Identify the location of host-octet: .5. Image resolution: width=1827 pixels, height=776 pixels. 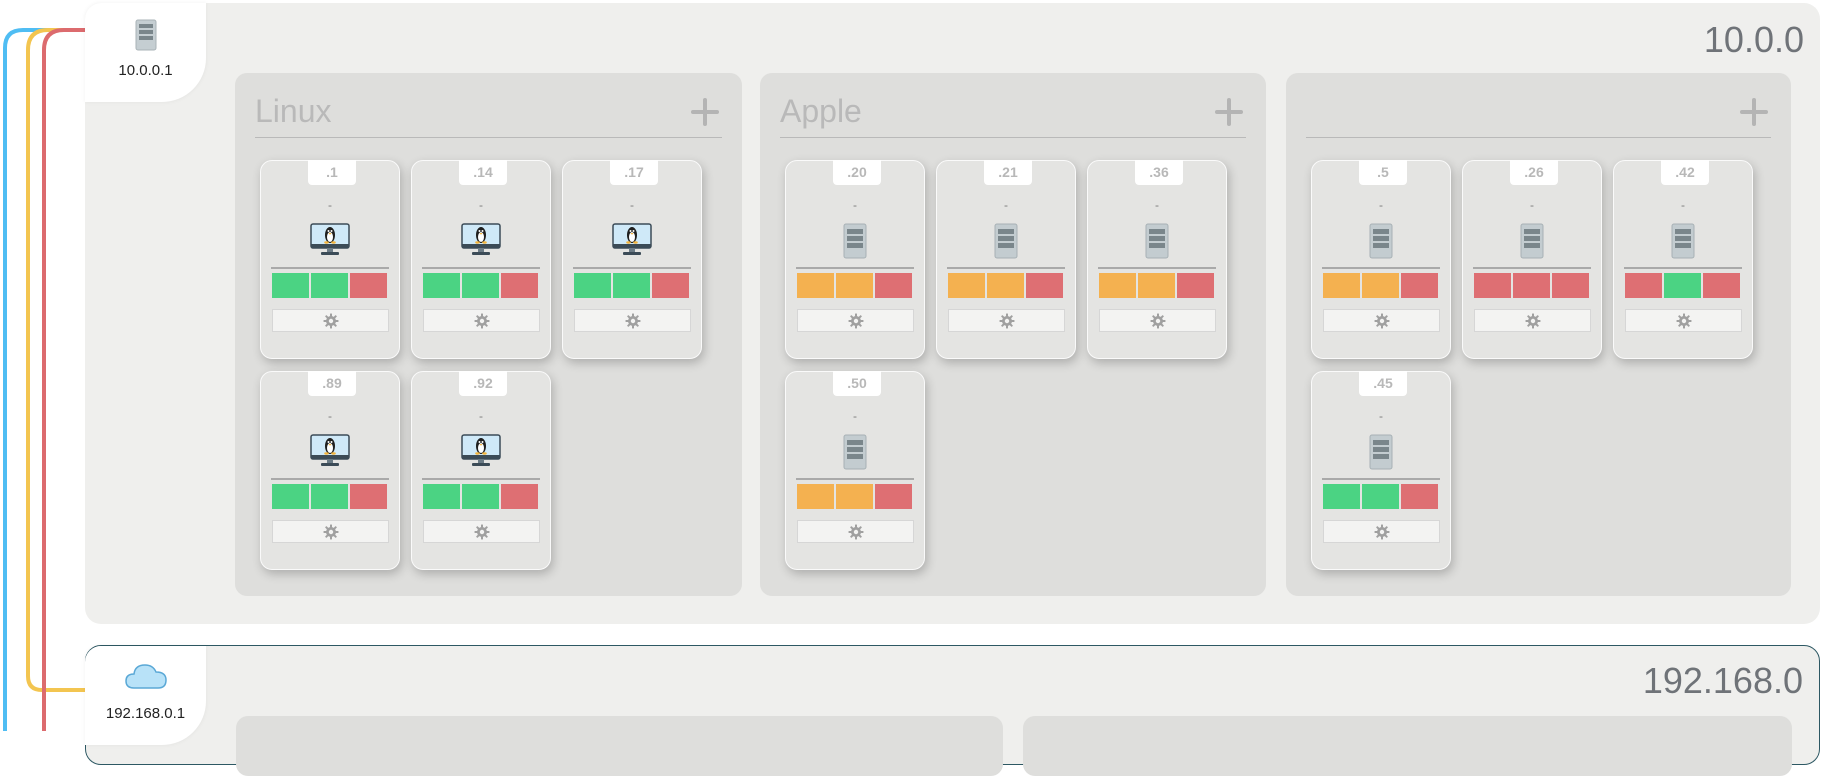
(1383, 172).